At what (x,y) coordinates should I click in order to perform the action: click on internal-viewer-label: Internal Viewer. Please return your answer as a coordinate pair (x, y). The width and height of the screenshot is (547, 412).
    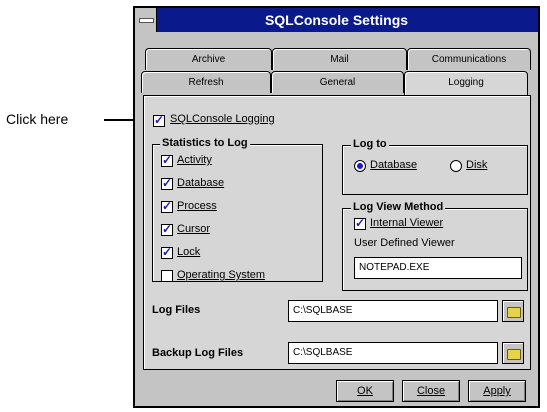
    Looking at the image, I should click on (407, 223).